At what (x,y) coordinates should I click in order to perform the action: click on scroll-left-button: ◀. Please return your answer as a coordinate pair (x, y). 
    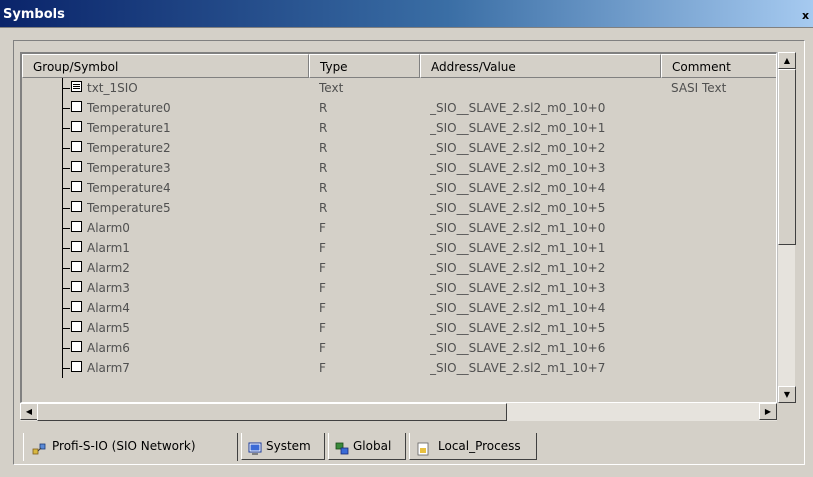
    Looking at the image, I should click on (29, 411).